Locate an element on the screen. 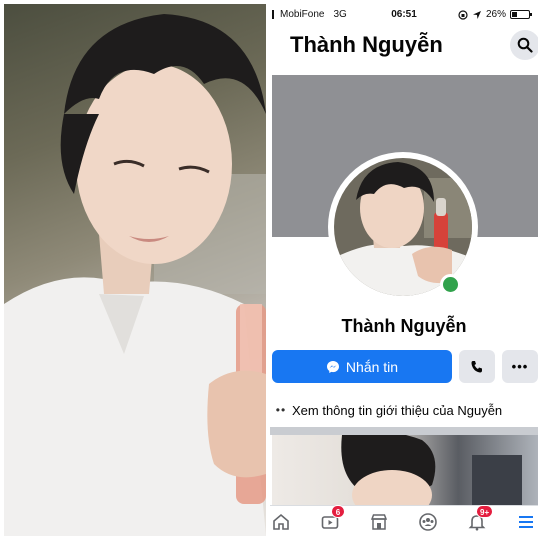 The image size is (540, 540). status-right: 26% is located at coordinates (495, 14).